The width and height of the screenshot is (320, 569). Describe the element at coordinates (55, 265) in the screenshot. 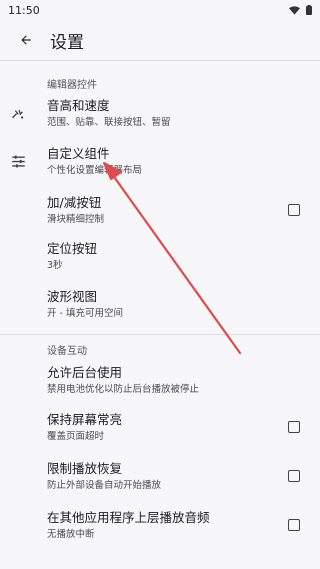

I see `setting-description: 3秒` at that location.